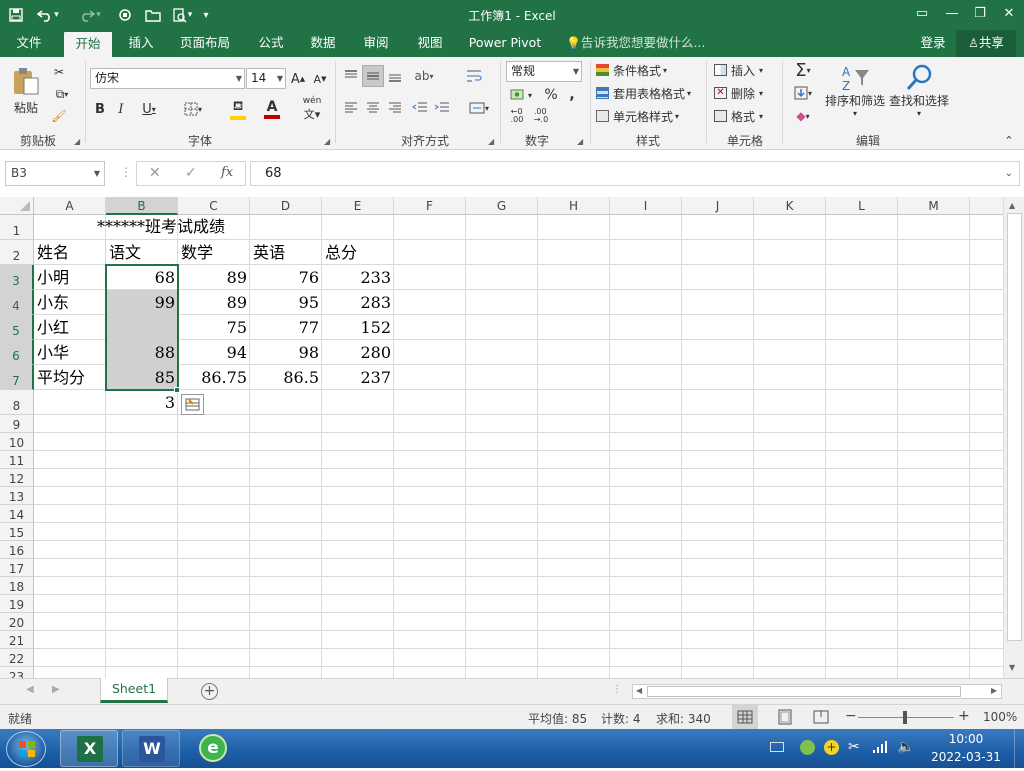 The height and width of the screenshot is (771, 1024). What do you see at coordinates (55, 173) in the screenshot?
I see `name-box: B3 ▼` at bounding box center [55, 173].